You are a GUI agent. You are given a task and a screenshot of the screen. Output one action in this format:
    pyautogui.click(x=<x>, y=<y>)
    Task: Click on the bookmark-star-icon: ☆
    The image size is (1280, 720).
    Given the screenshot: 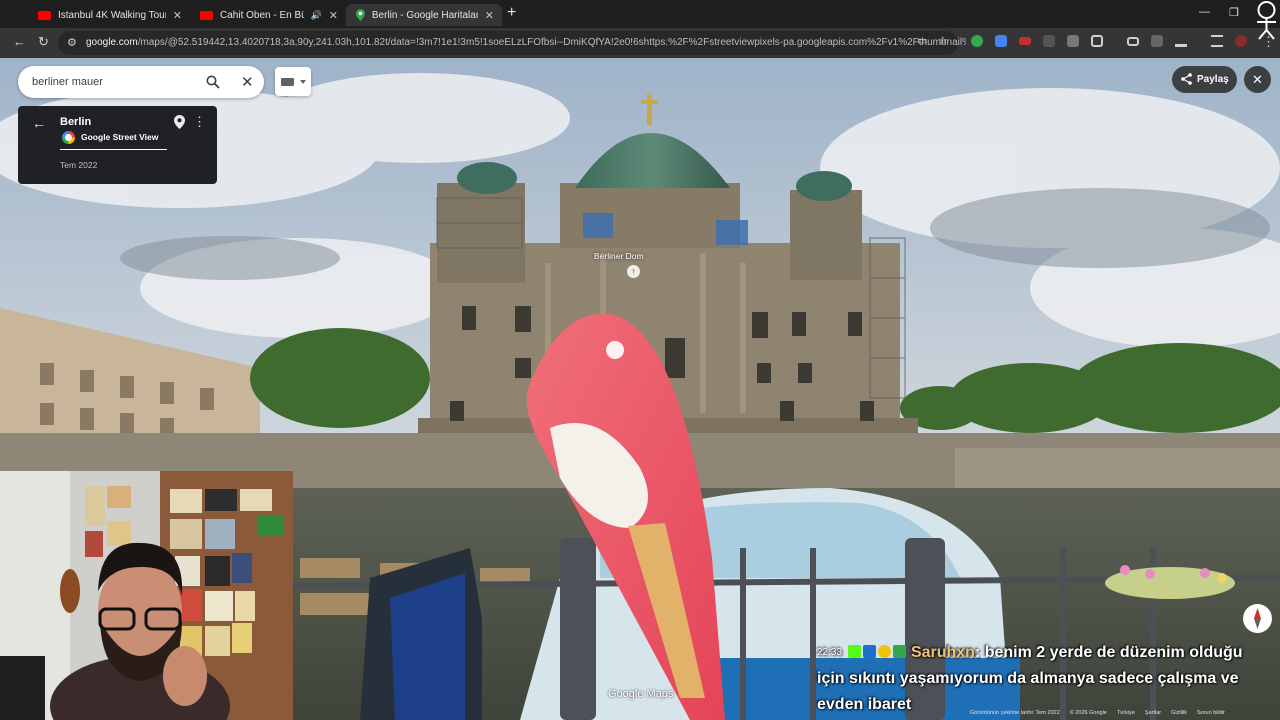 What is the action you would take?
    pyautogui.click(x=943, y=40)
    